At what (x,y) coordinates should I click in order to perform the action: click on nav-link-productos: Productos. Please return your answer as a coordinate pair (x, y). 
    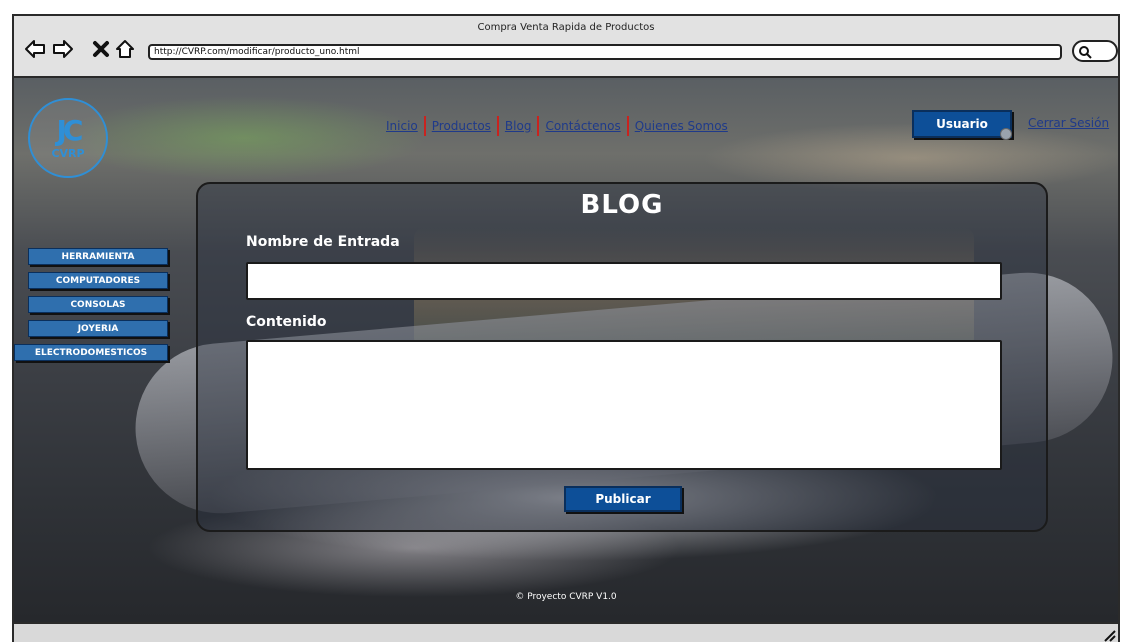
    Looking at the image, I should click on (461, 126).